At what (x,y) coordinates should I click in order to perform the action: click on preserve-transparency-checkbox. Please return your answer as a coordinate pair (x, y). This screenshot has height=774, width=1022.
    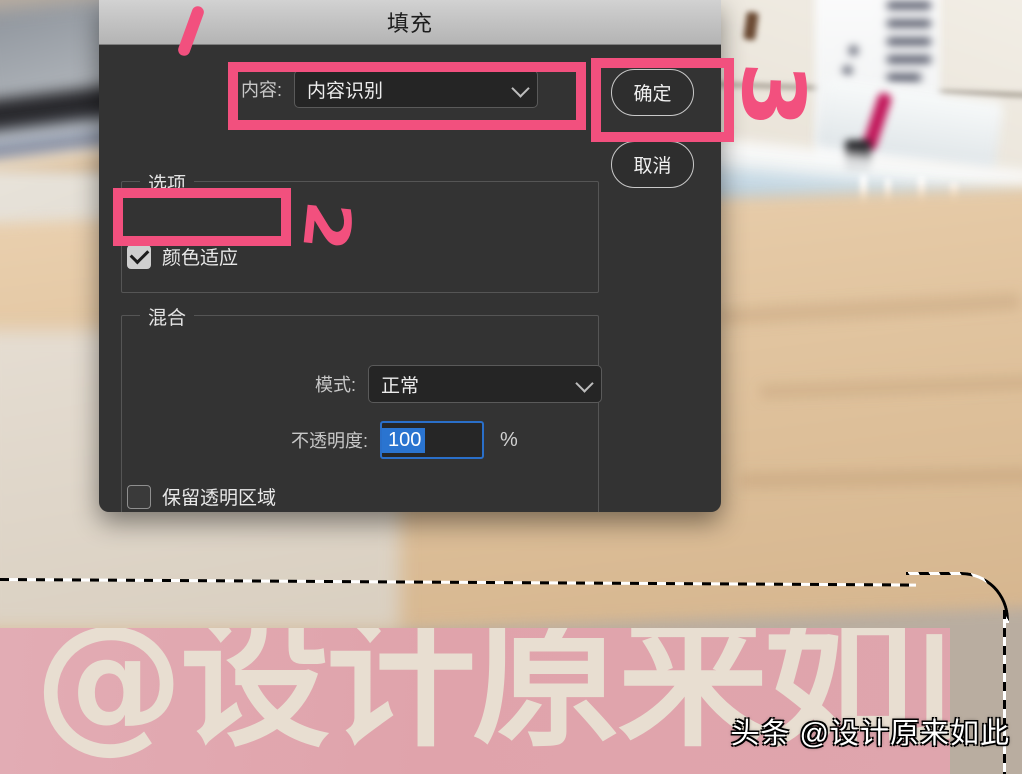
    Looking at the image, I should click on (139, 496).